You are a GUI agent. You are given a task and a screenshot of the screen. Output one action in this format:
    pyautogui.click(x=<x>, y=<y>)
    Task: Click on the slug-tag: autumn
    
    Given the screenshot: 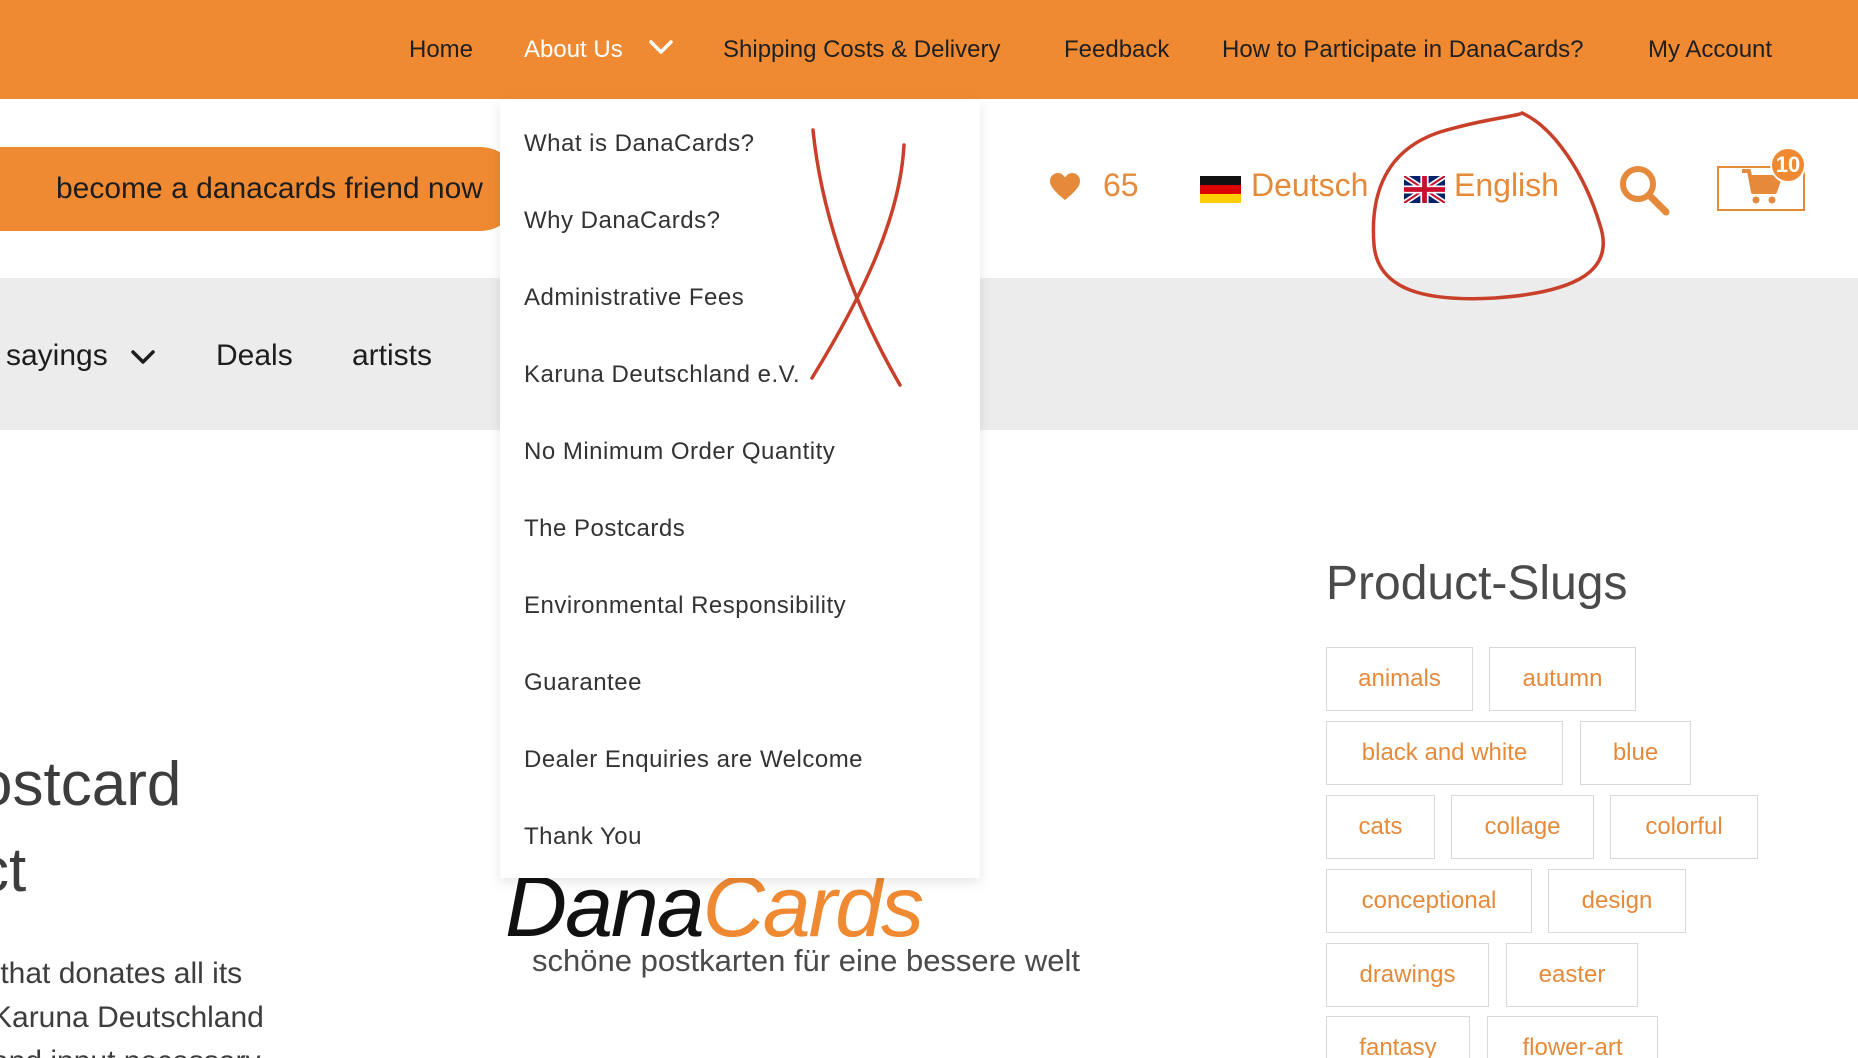 What is the action you would take?
    pyautogui.click(x=1562, y=679)
    